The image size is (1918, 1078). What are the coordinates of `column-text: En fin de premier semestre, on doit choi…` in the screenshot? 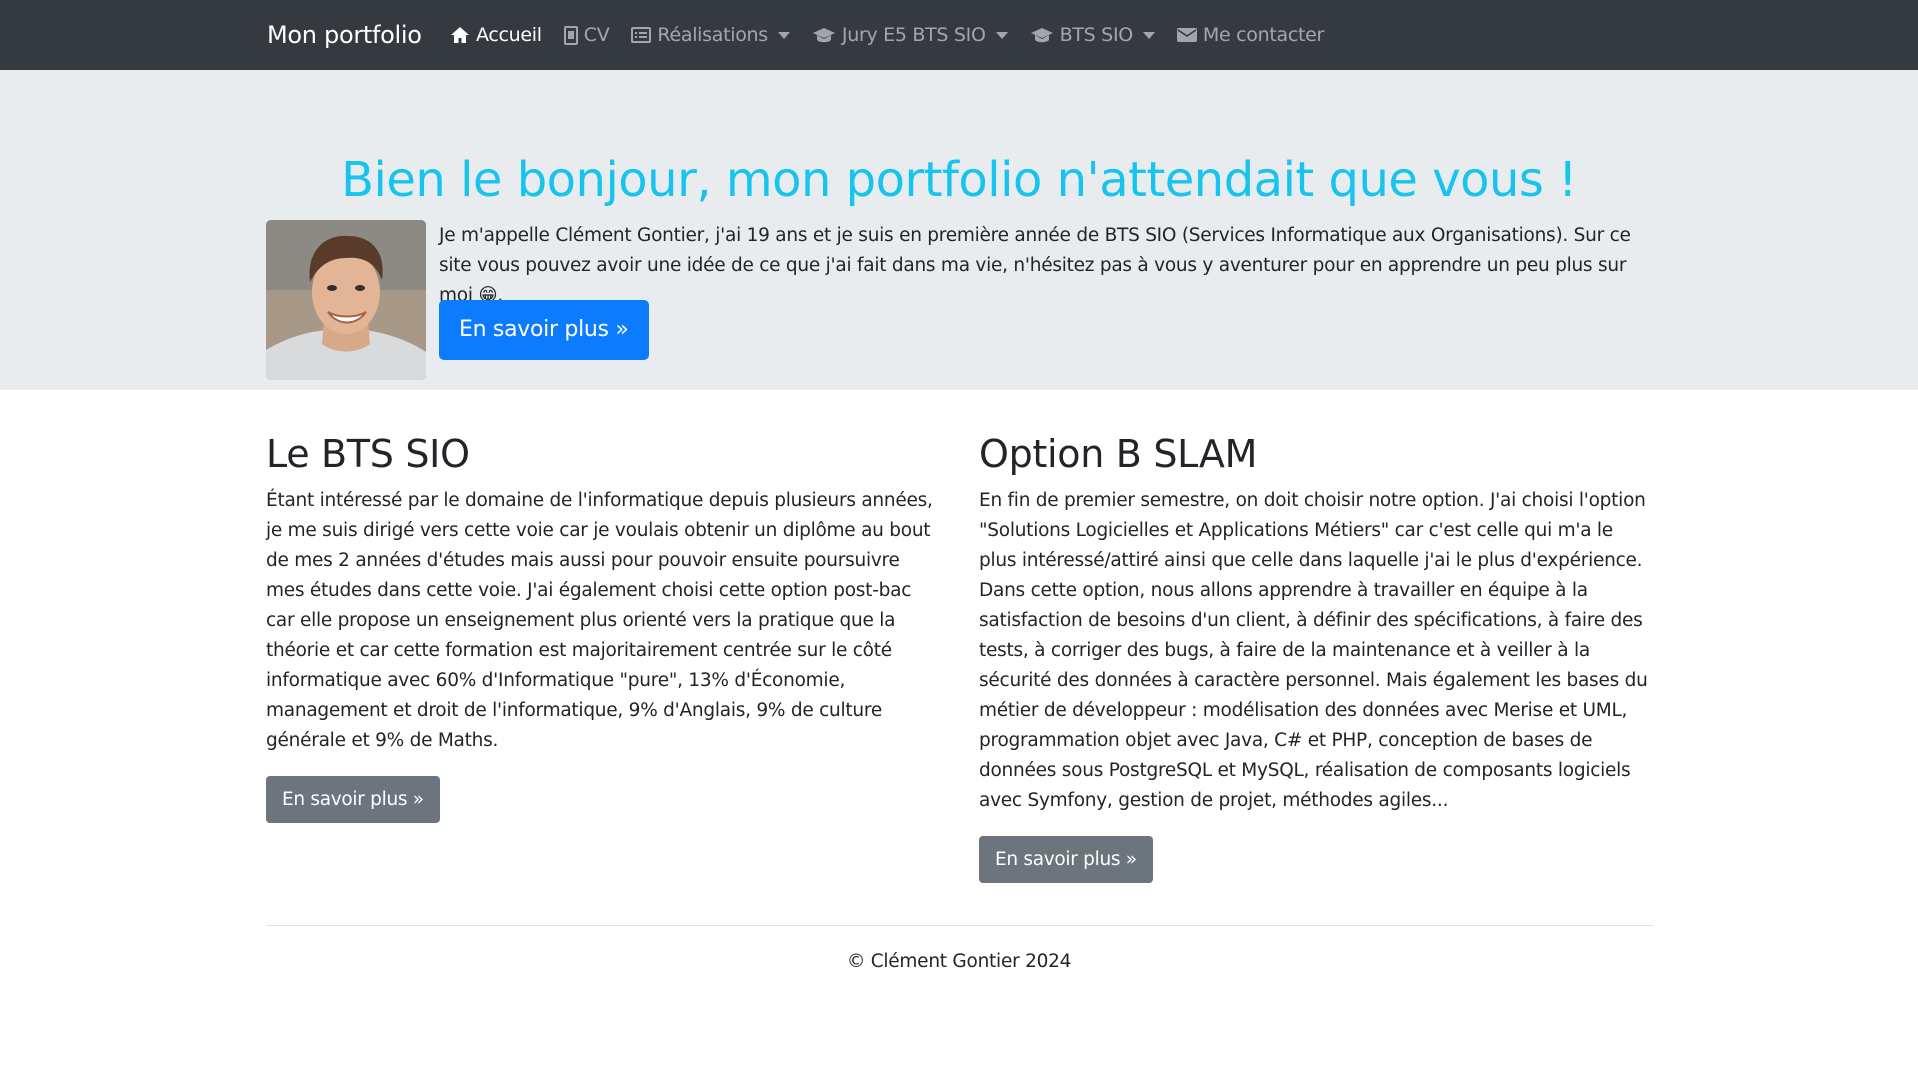 It's located at (1313, 650).